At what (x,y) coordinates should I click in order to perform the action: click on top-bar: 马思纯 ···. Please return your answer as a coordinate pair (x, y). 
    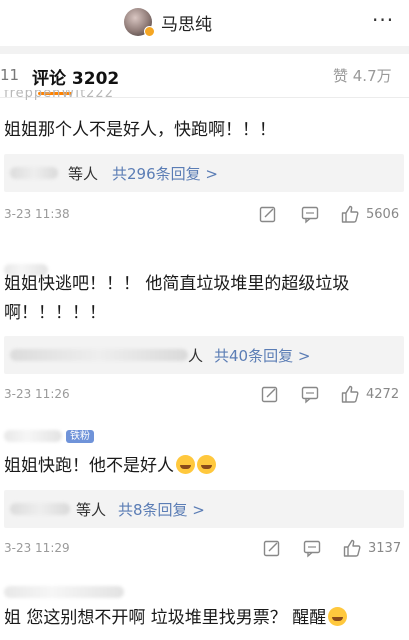
    Looking at the image, I should click on (204, 23).